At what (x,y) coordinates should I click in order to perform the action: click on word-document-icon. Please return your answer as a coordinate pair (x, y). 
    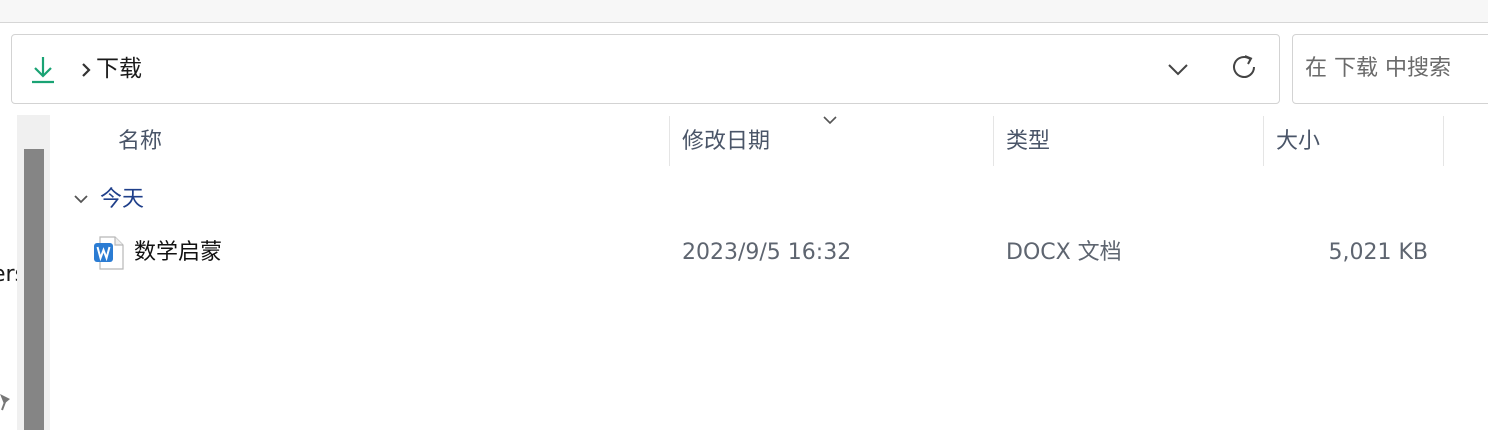
    Looking at the image, I should click on (109, 253).